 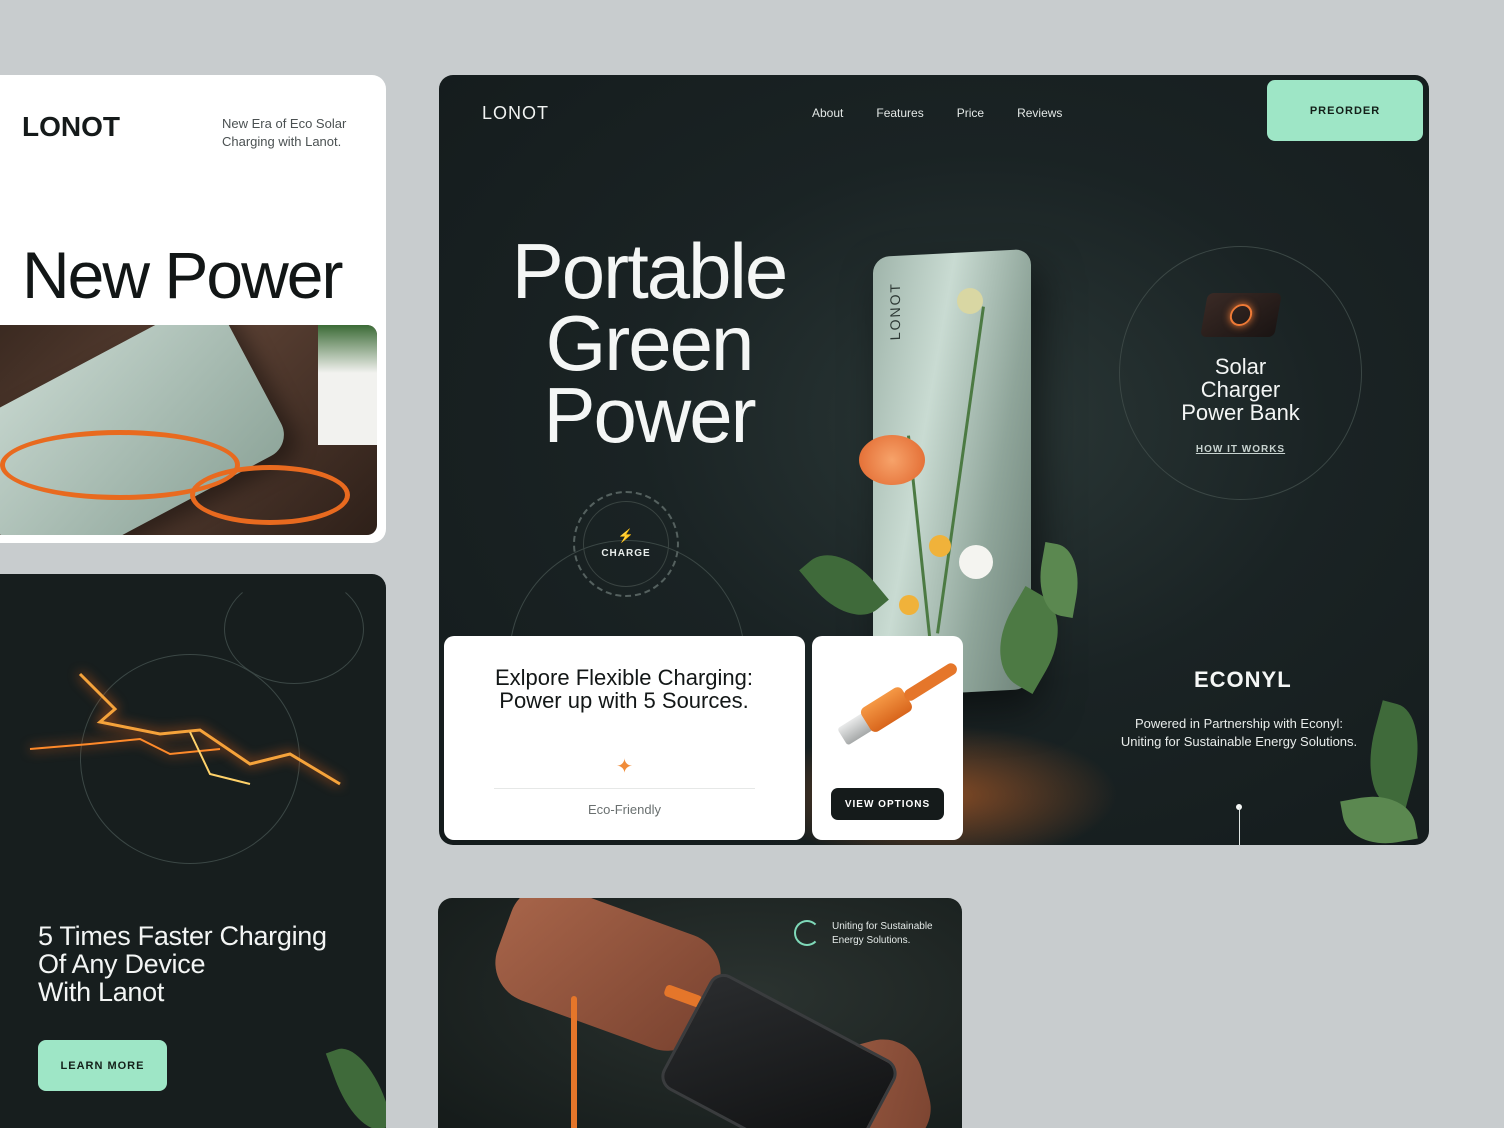 What do you see at coordinates (624, 788) in the screenshot?
I see `divider` at bounding box center [624, 788].